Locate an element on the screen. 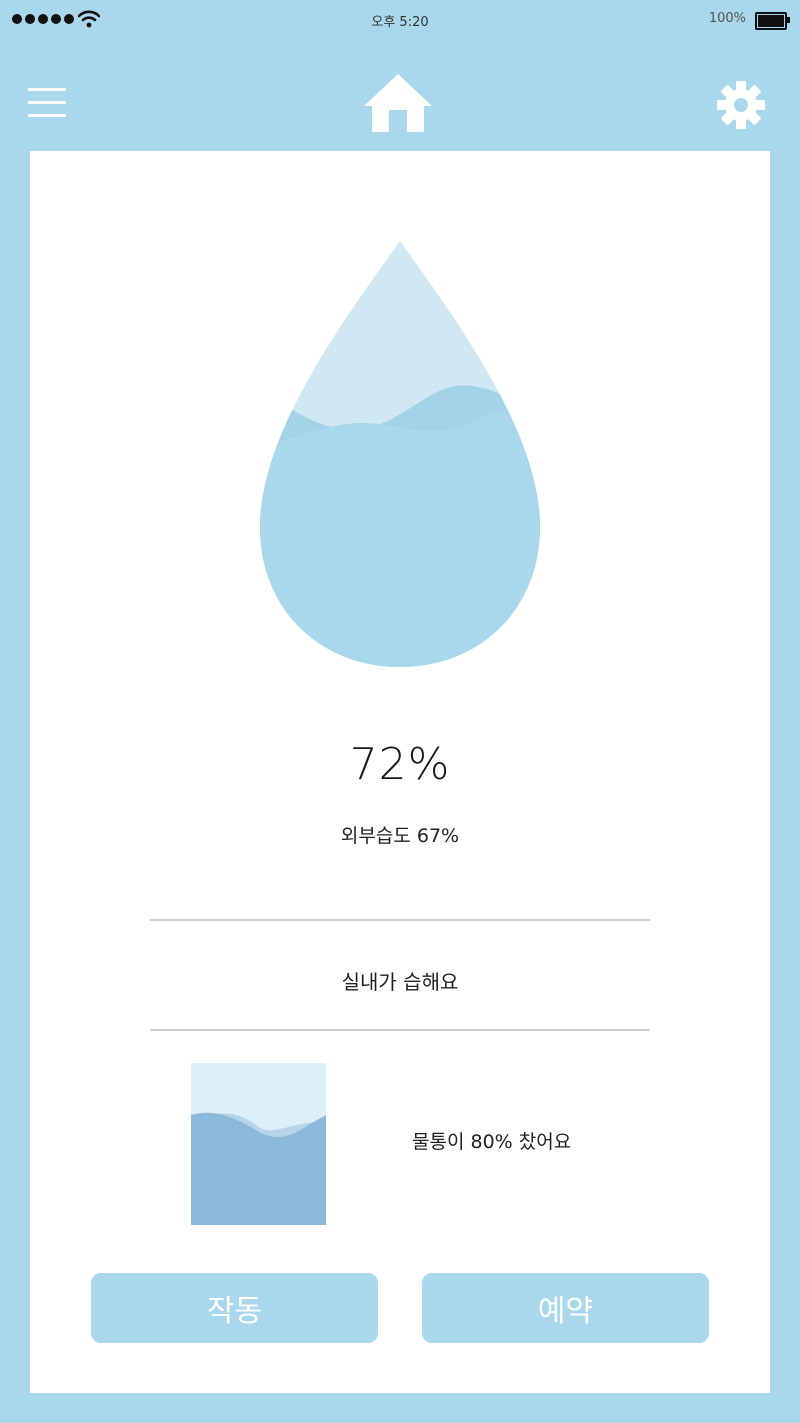  home-icon is located at coordinates (398, 103).